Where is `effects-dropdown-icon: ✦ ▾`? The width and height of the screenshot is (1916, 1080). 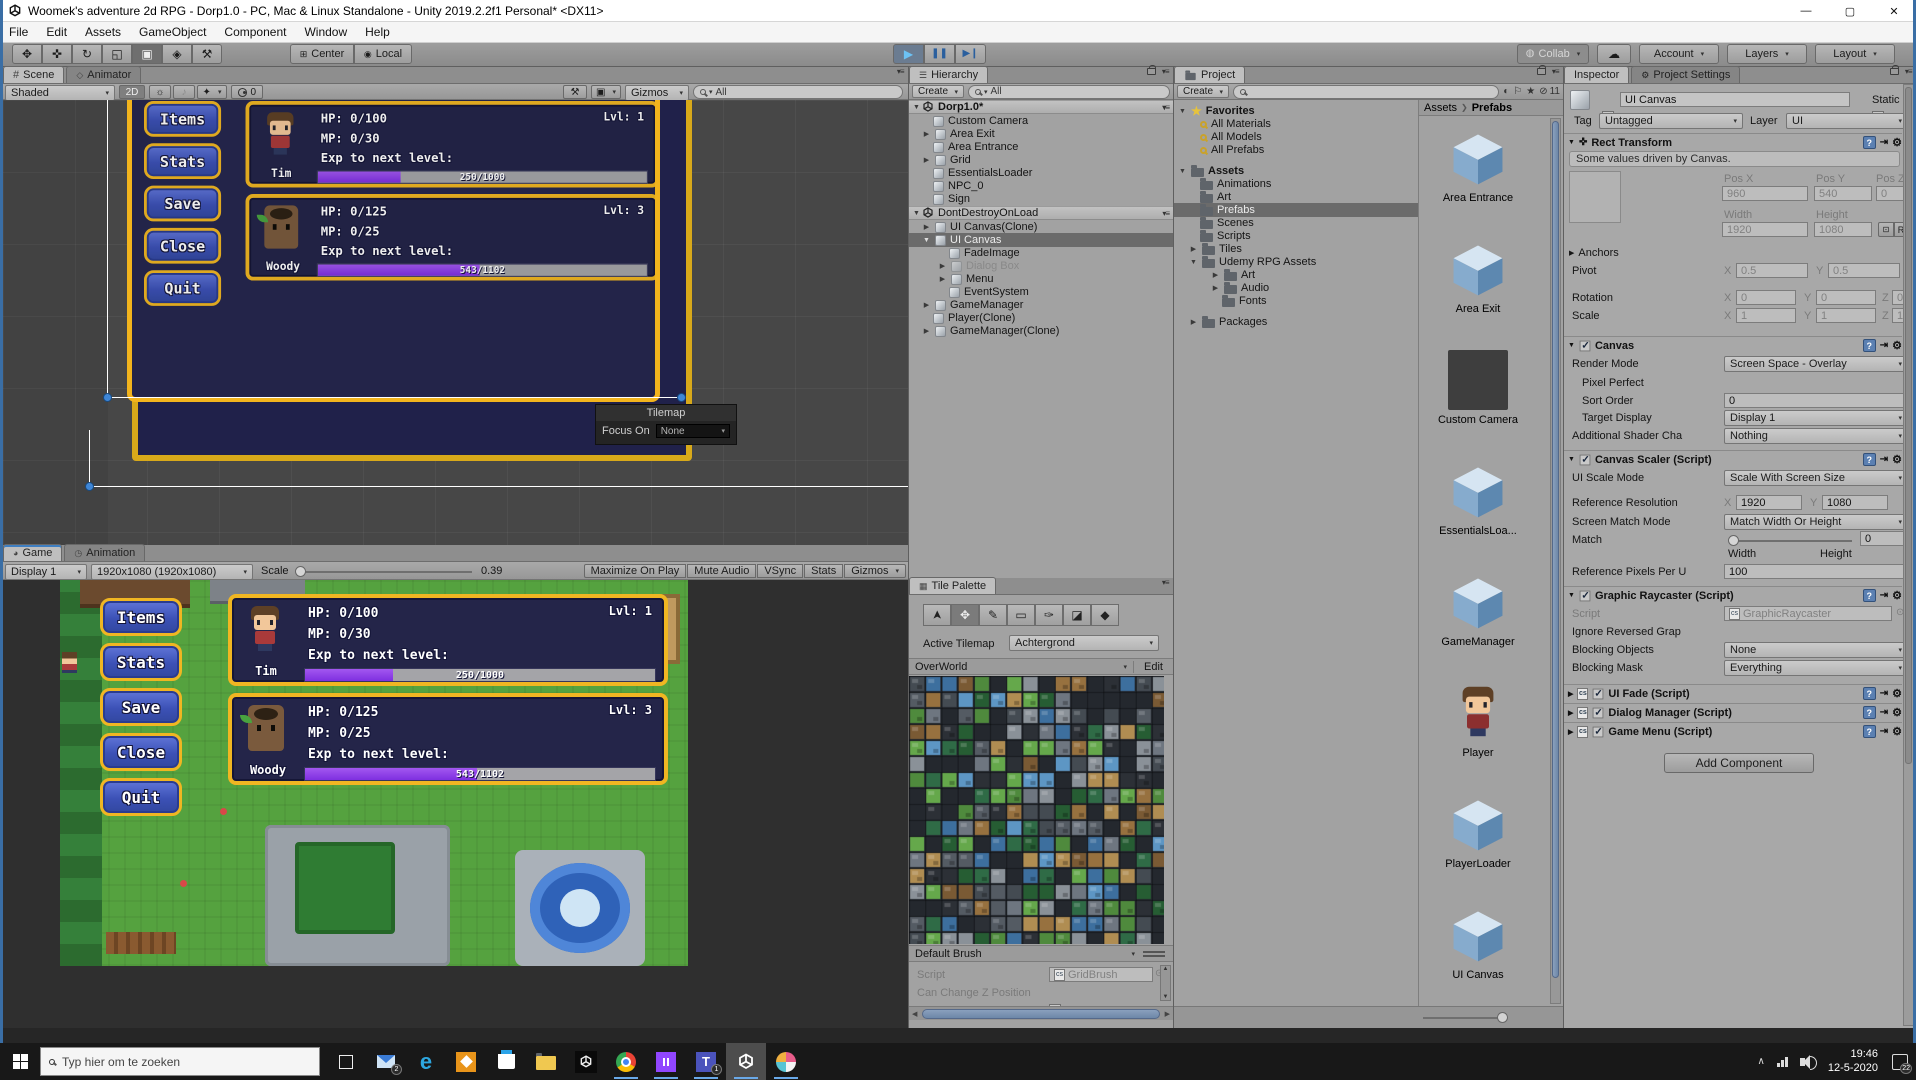 effects-dropdown-icon: ✦ ▾ is located at coordinates (212, 92).